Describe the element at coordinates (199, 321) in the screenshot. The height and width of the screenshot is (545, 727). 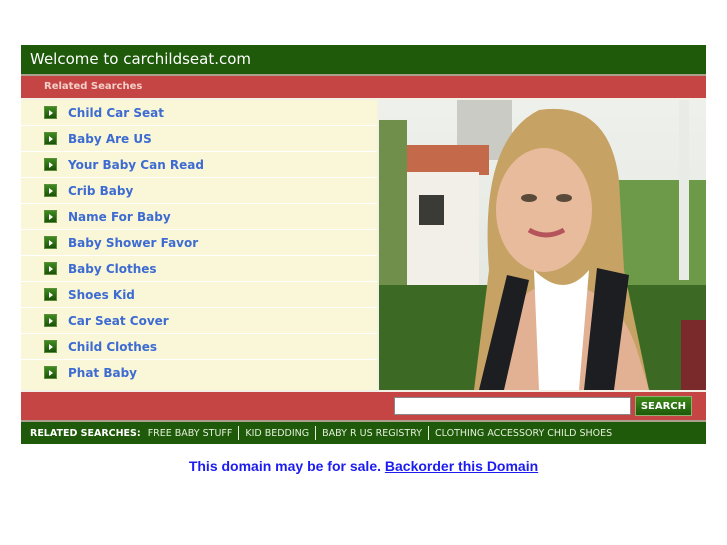
I see `list-item: Car Seat Cover` at that location.